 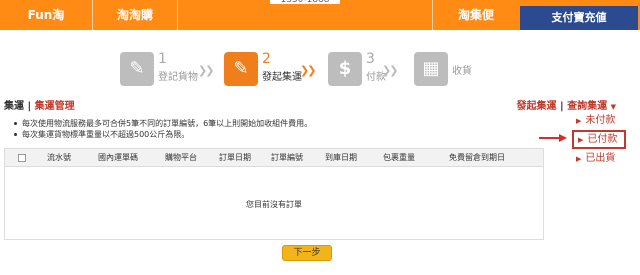 I want to click on right-links: 發起集運 | 查詢集運 ▼, so click(x=567, y=104).